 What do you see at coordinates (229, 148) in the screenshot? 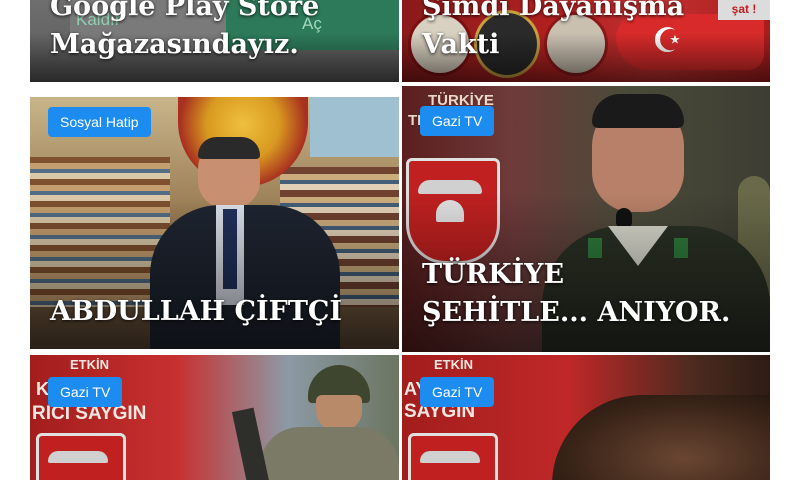
I see `speaker-hair` at bounding box center [229, 148].